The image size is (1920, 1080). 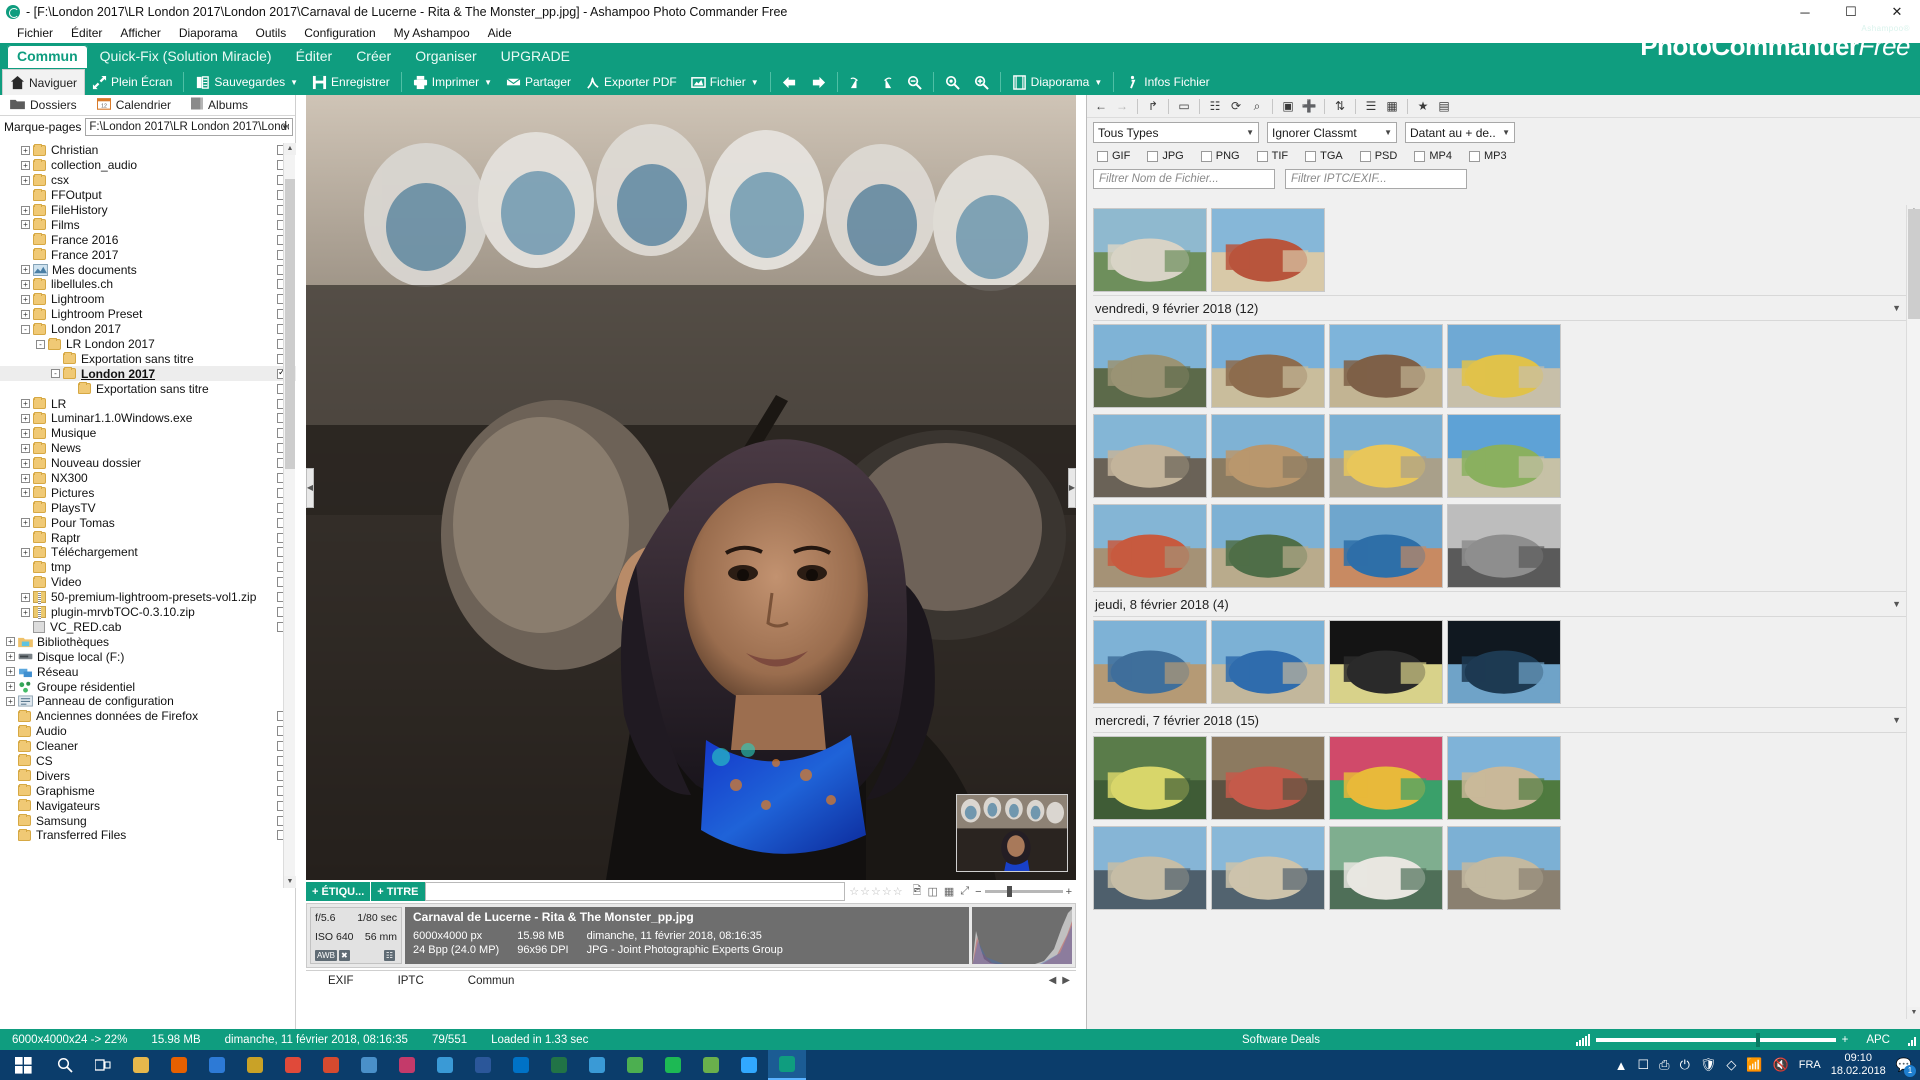 What do you see at coordinates (1340, 106) in the screenshot?
I see `sort-icon: ⇅` at bounding box center [1340, 106].